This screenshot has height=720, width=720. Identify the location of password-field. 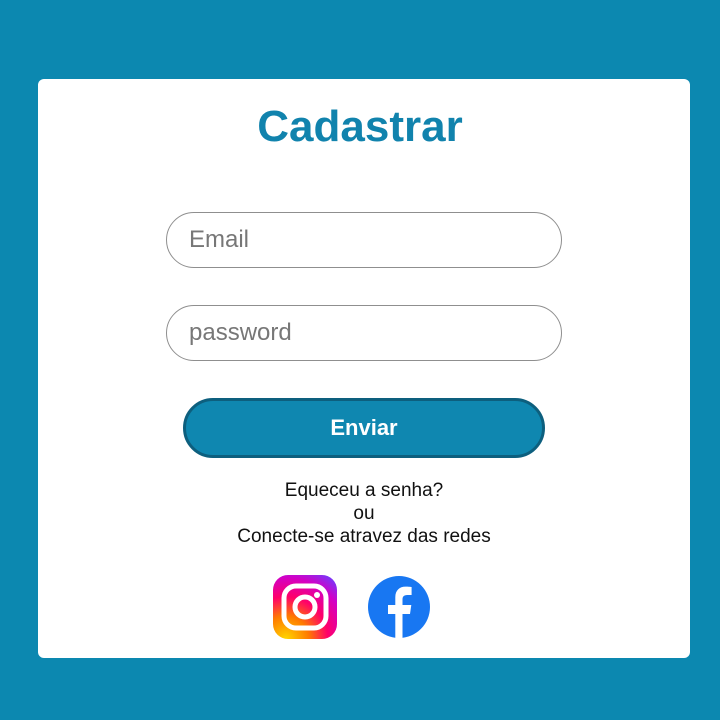
(364, 333).